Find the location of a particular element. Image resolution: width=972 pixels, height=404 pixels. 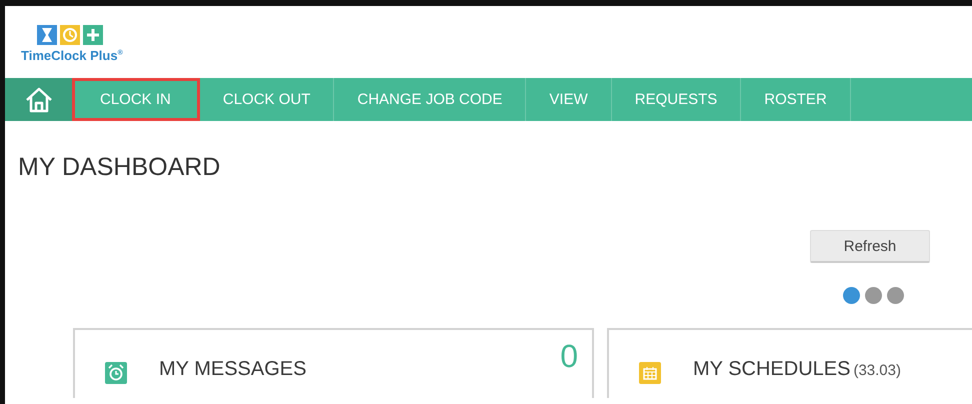

home-button is located at coordinates (38, 99).